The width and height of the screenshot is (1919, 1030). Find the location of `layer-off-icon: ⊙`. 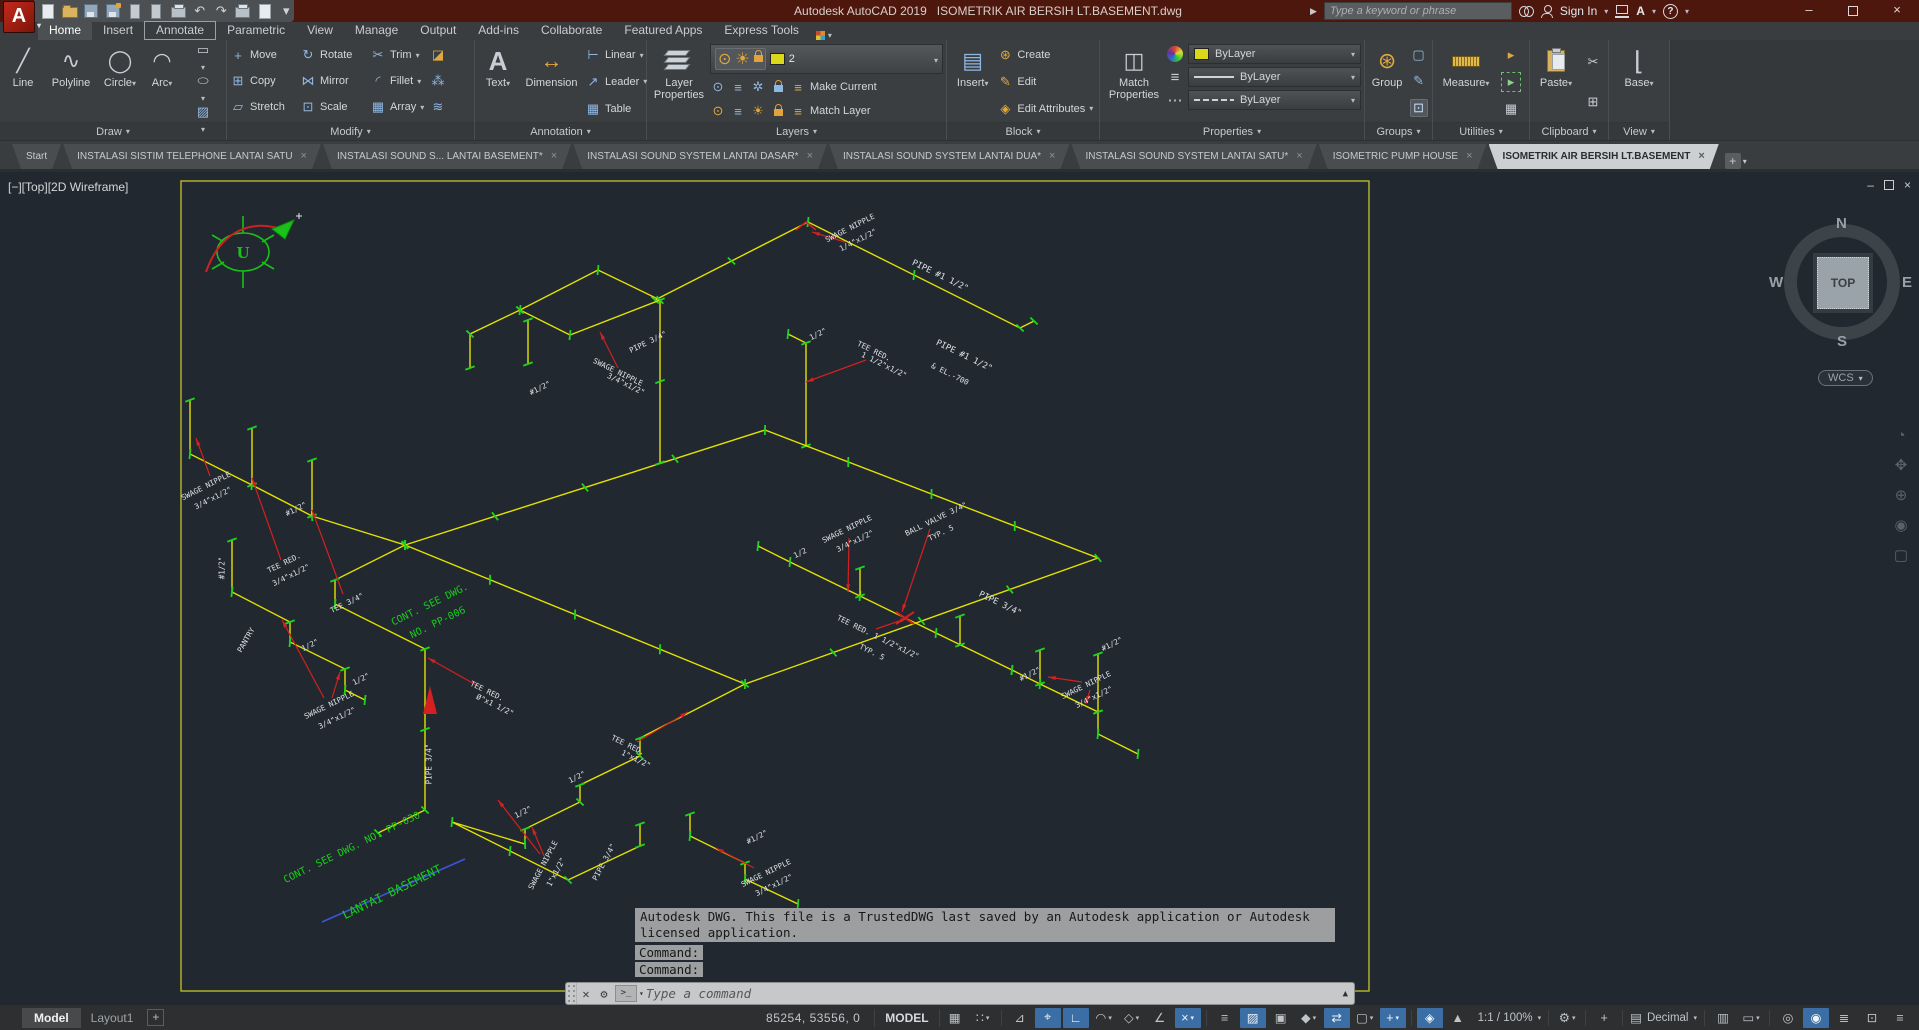

layer-off-icon: ⊙ is located at coordinates (718, 87).